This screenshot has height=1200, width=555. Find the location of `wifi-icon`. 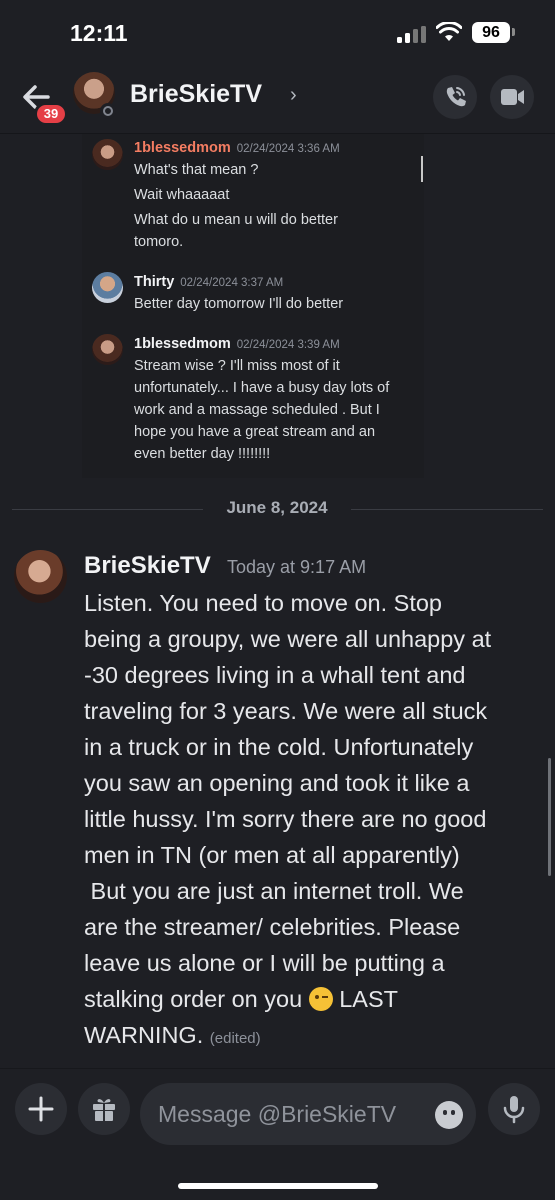

wifi-icon is located at coordinates (449, 31).